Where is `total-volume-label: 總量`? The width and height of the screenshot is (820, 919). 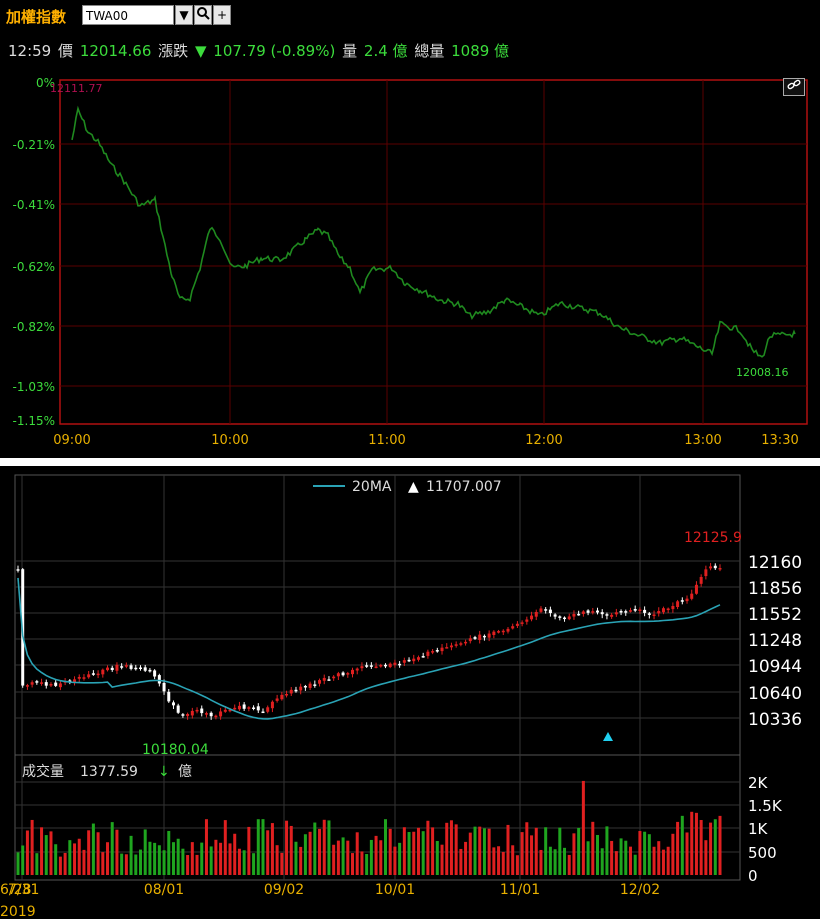 total-volume-label: 總量 is located at coordinates (429, 51).